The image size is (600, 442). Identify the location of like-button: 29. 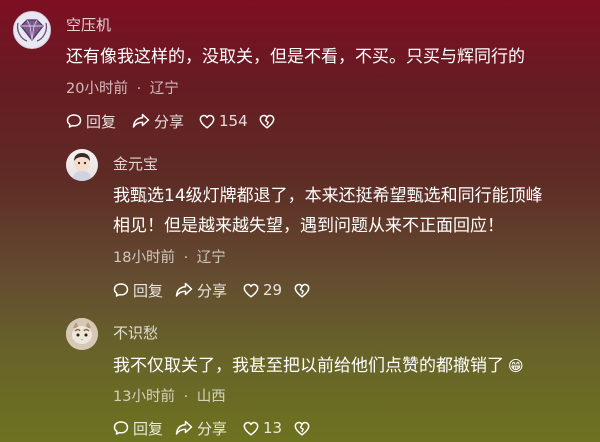
(262, 290).